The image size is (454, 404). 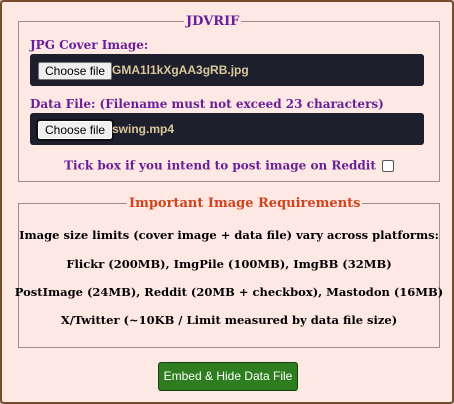 What do you see at coordinates (143, 129) in the screenshot?
I see `data-file-name: swing.mp4` at bounding box center [143, 129].